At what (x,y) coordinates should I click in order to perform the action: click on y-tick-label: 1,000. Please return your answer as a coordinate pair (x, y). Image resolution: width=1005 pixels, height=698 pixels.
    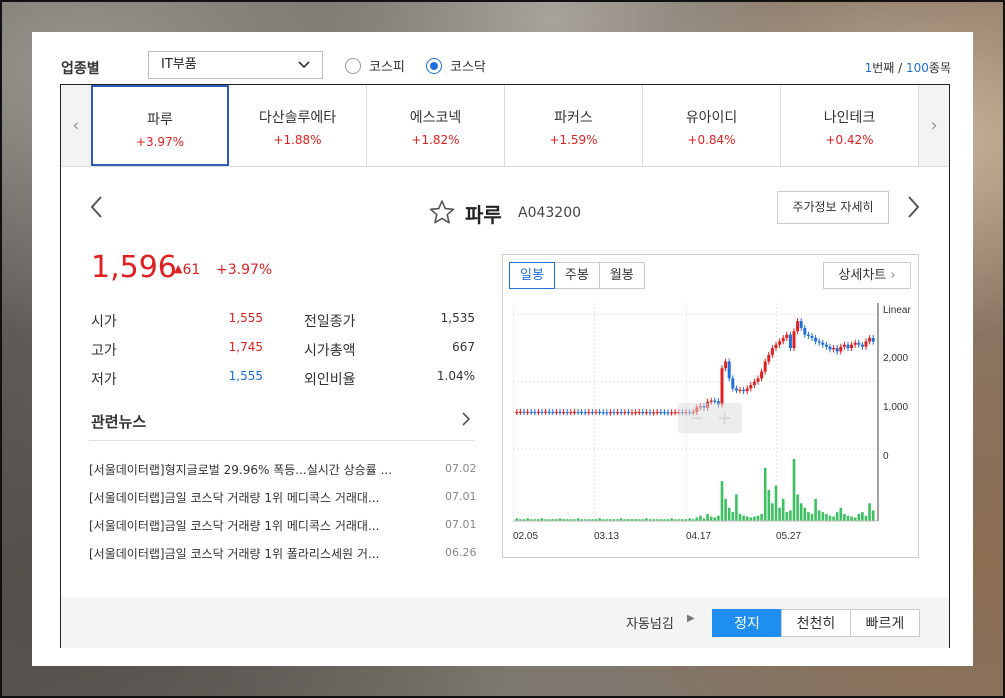
    Looking at the image, I should click on (895, 407).